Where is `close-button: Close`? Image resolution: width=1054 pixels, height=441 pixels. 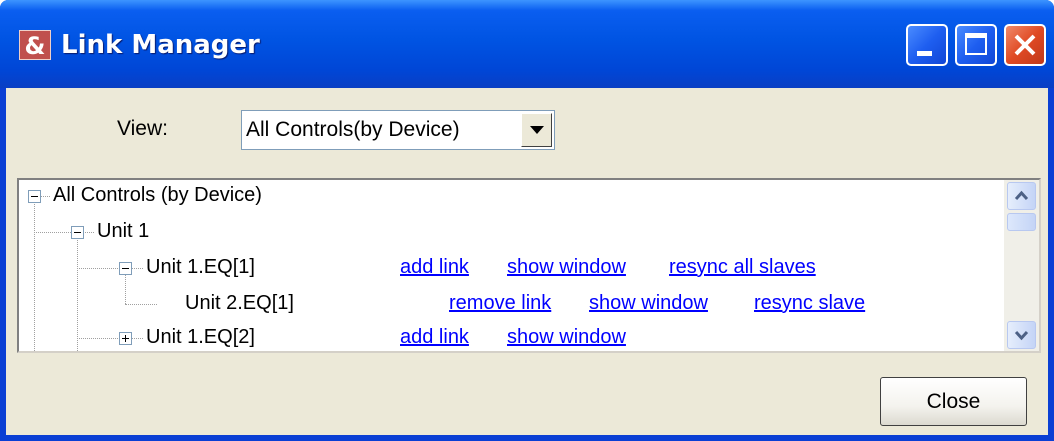 close-button: Close is located at coordinates (953, 401).